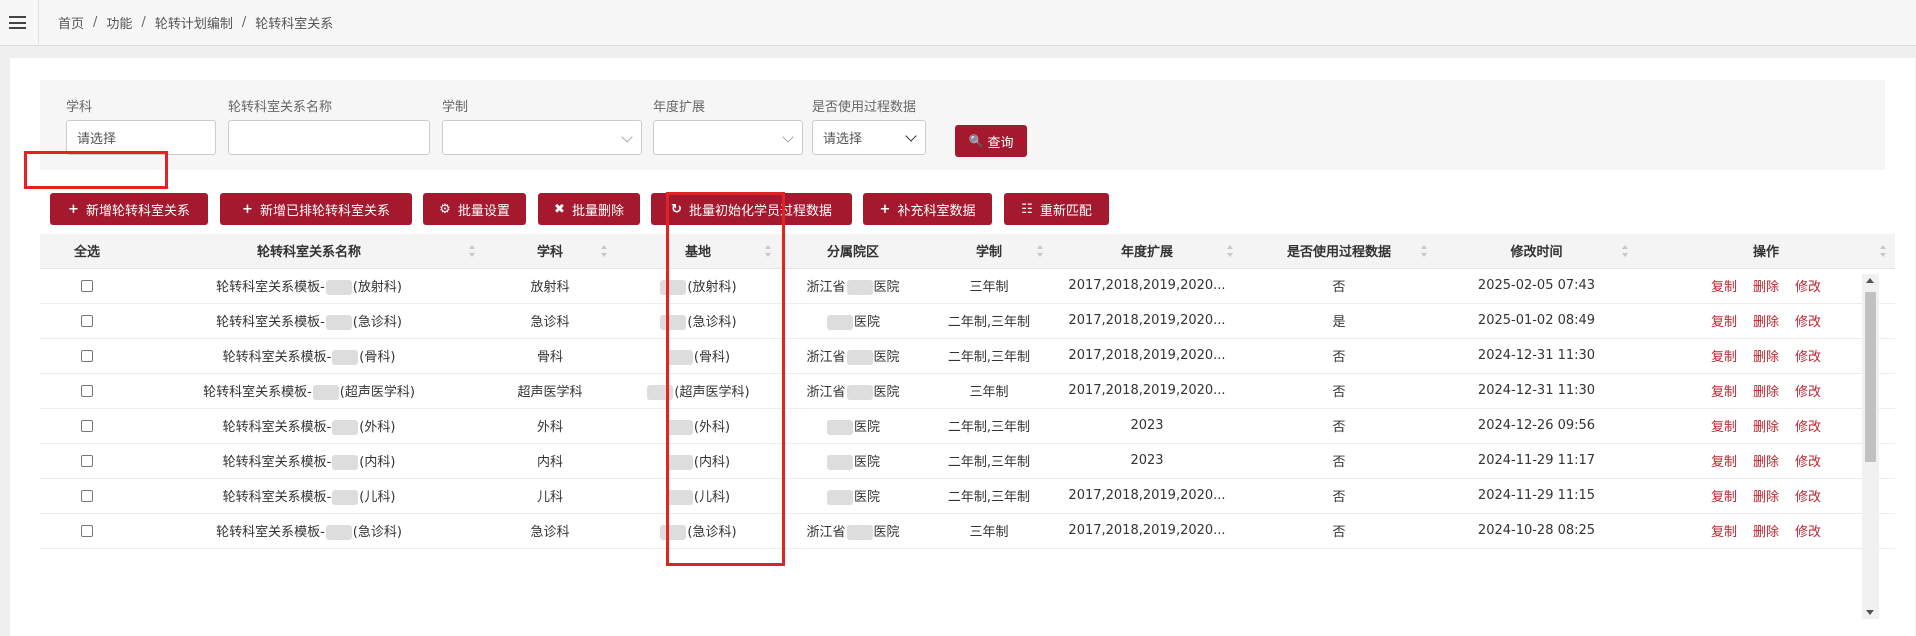 The image size is (1916, 636). What do you see at coordinates (853, 251) in the screenshot?
I see `header-branch: 分属院区` at bounding box center [853, 251].